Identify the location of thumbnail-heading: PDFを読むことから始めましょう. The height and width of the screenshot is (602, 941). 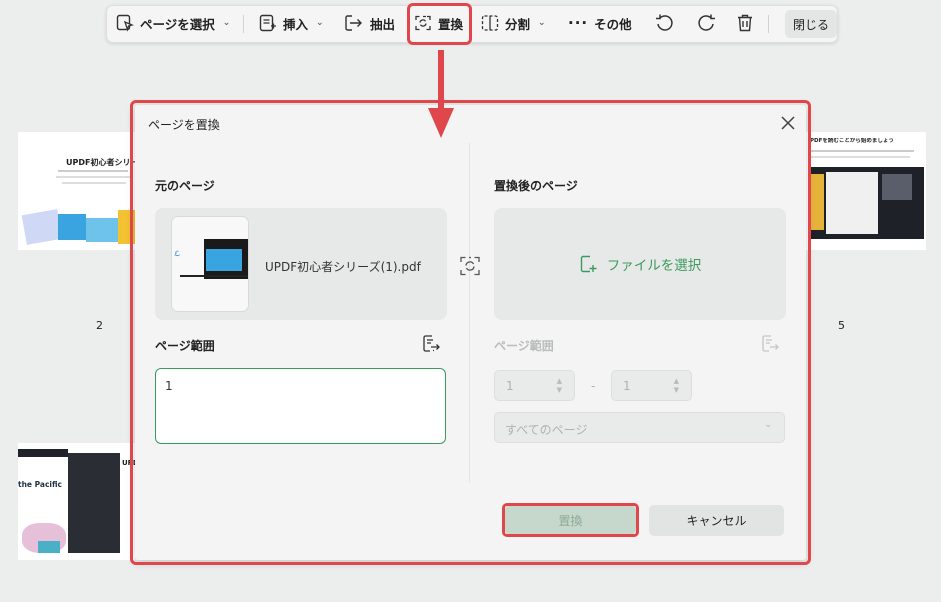
(852, 141).